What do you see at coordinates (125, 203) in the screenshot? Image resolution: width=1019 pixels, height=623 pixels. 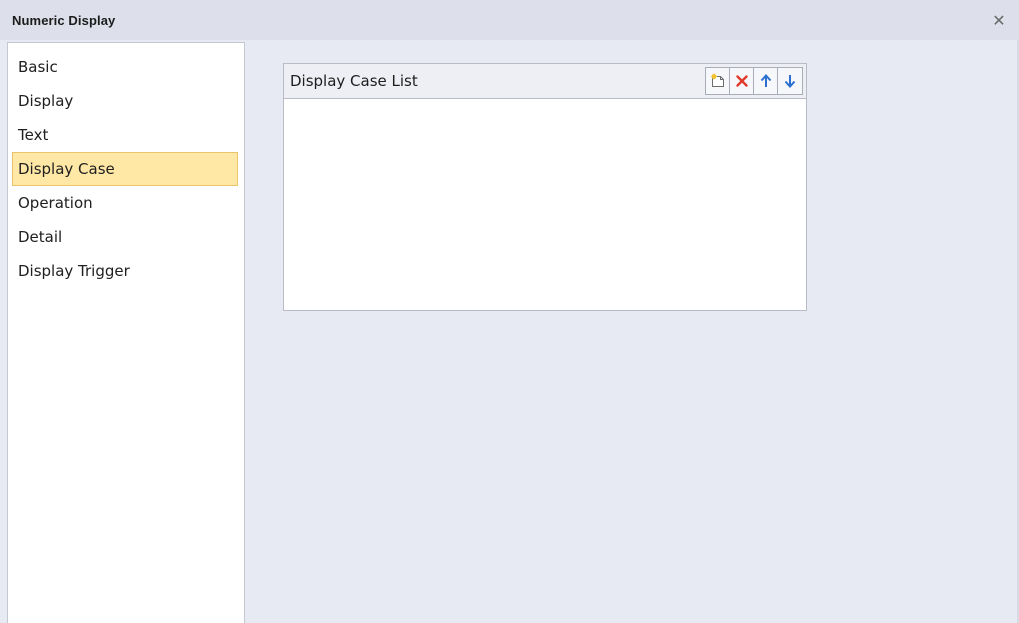 I see `sidebar-item-operation: Operation` at bounding box center [125, 203].